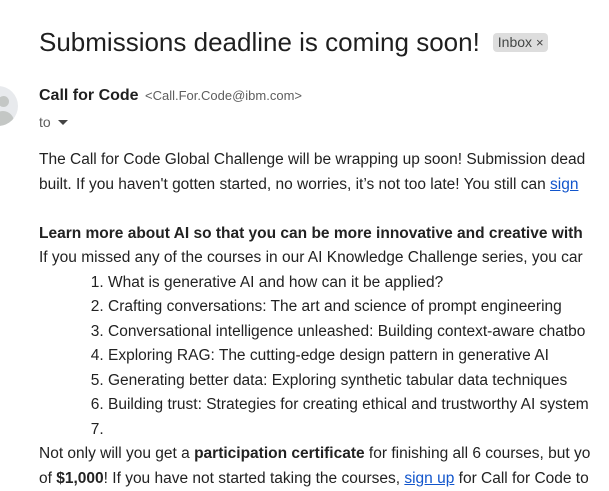 The width and height of the screenshot is (609, 491). Describe the element at coordinates (4, 101) in the screenshot. I see `avatar-head-shape` at that location.